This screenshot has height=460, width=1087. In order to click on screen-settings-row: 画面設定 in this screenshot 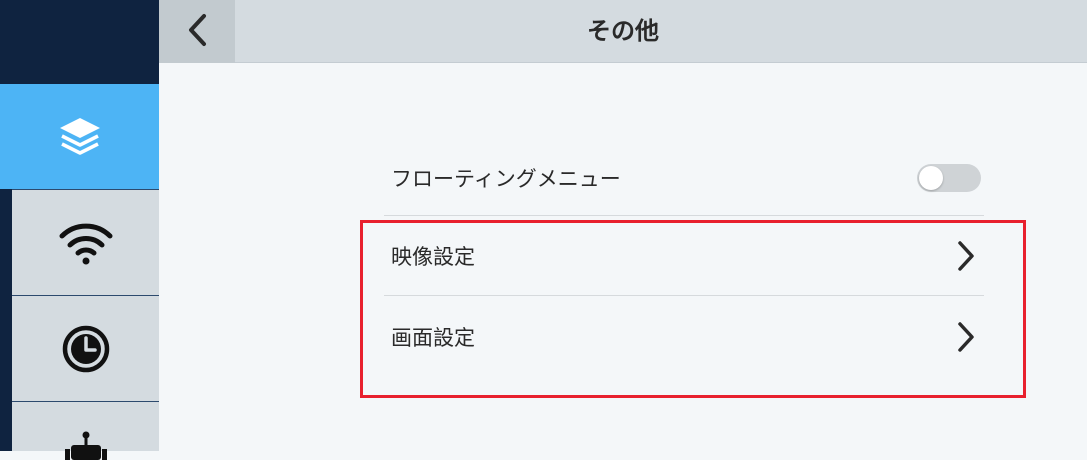, I will do `click(684, 337)`.